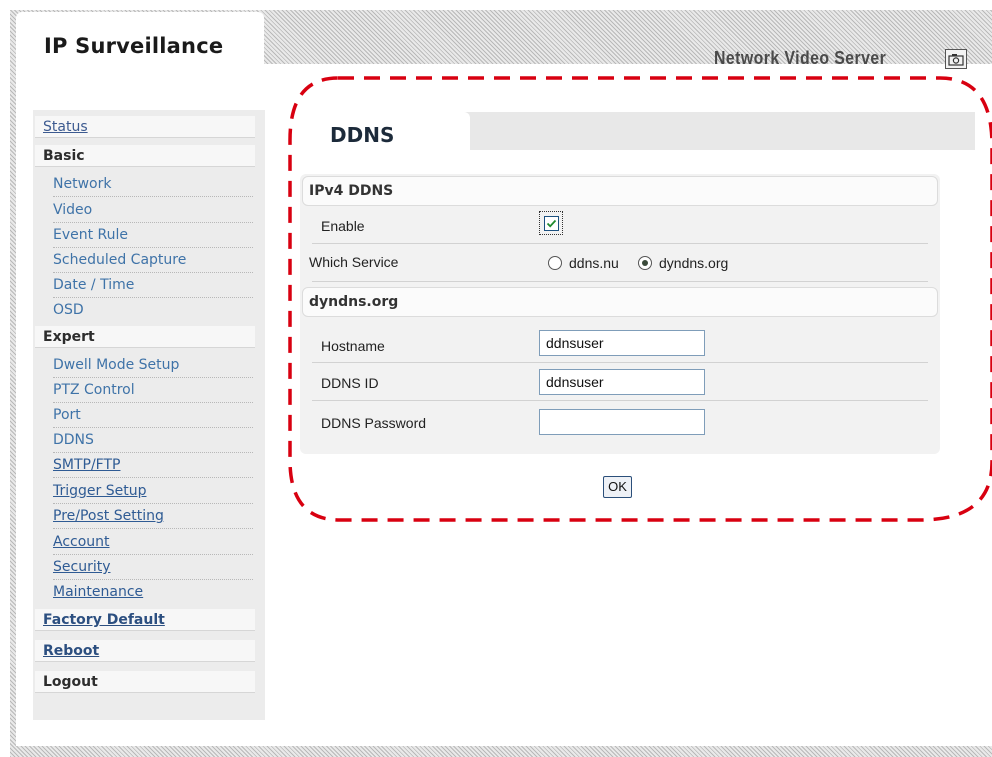 Image resolution: width=992 pixels, height=757 pixels. What do you see at coordinates (620, 225) in the screenshot?
I see `row-enable` at bounding box center [620, 225].